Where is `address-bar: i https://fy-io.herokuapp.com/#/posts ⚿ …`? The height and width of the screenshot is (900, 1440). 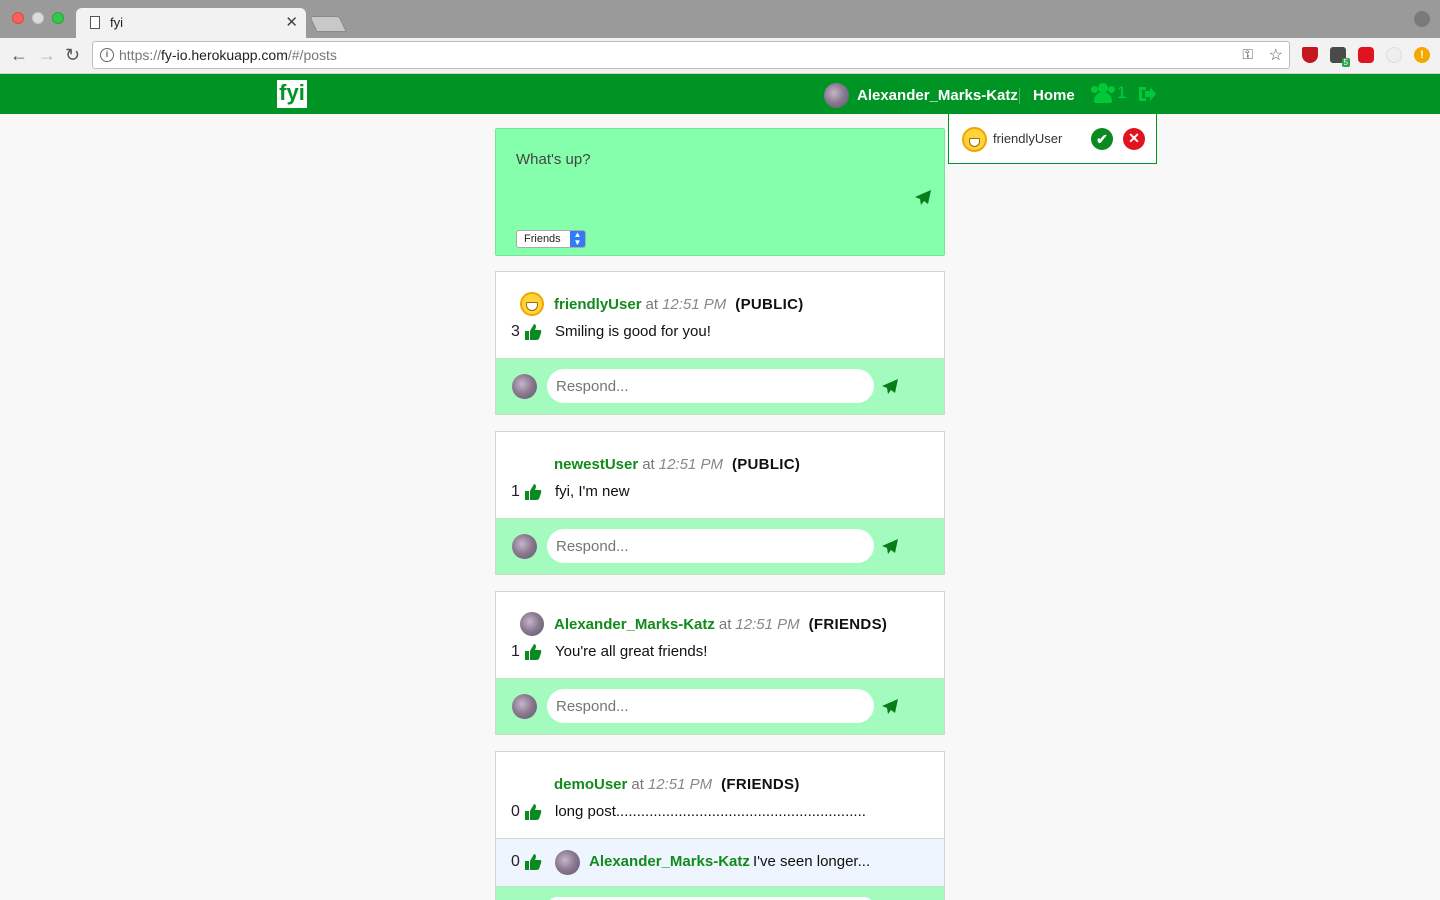 address-bar: i https://fy-io.herokuapp.com/#/posts ⚿ … is located at coordinates (691, 55).